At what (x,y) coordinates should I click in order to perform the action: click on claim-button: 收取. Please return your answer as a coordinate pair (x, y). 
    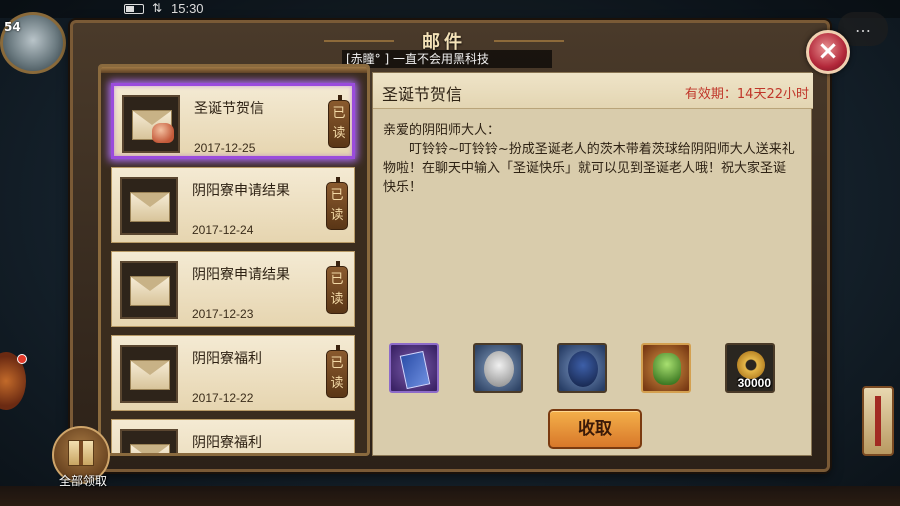
    Looking at the image, I should click on (595, 429).